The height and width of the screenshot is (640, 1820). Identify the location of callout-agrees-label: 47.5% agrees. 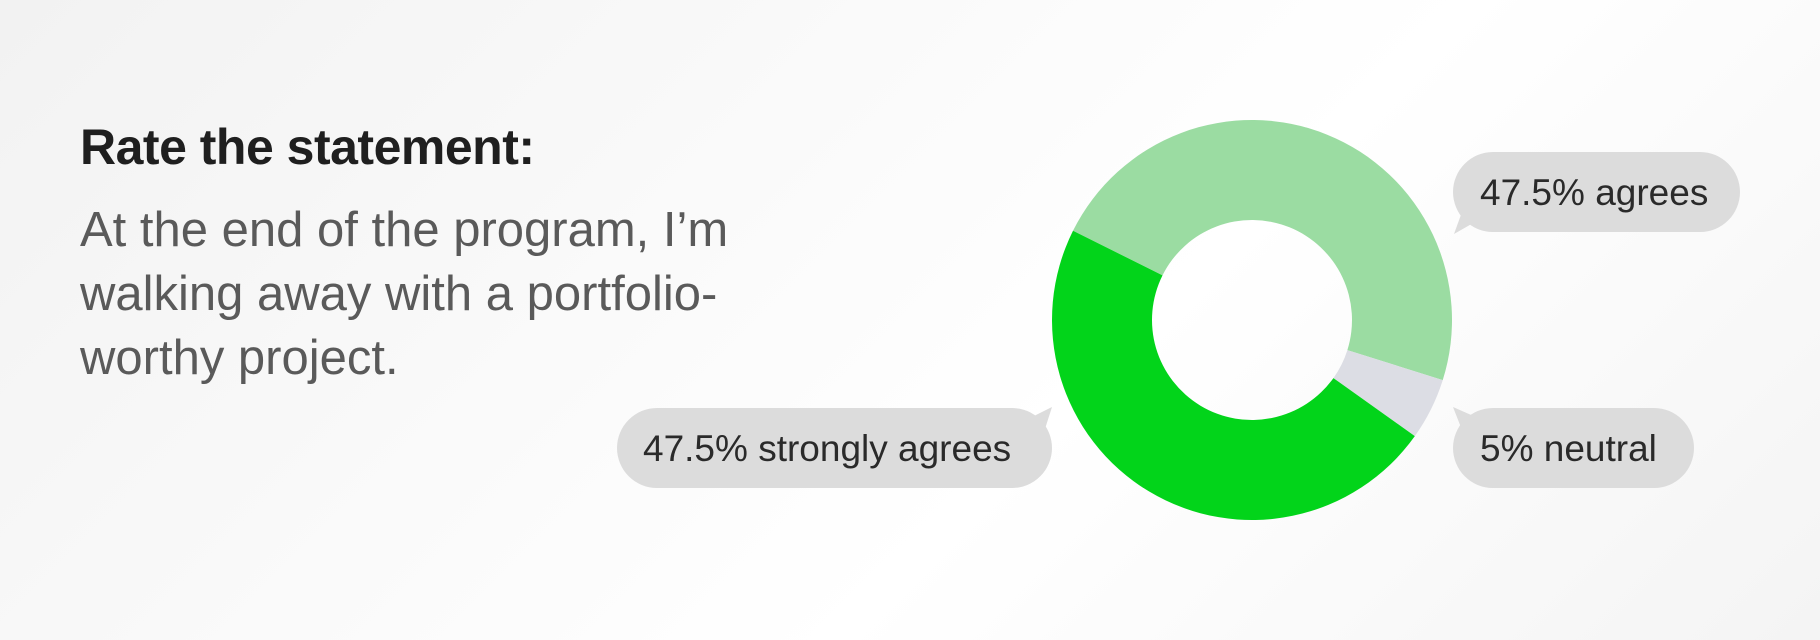
(1594, 192).